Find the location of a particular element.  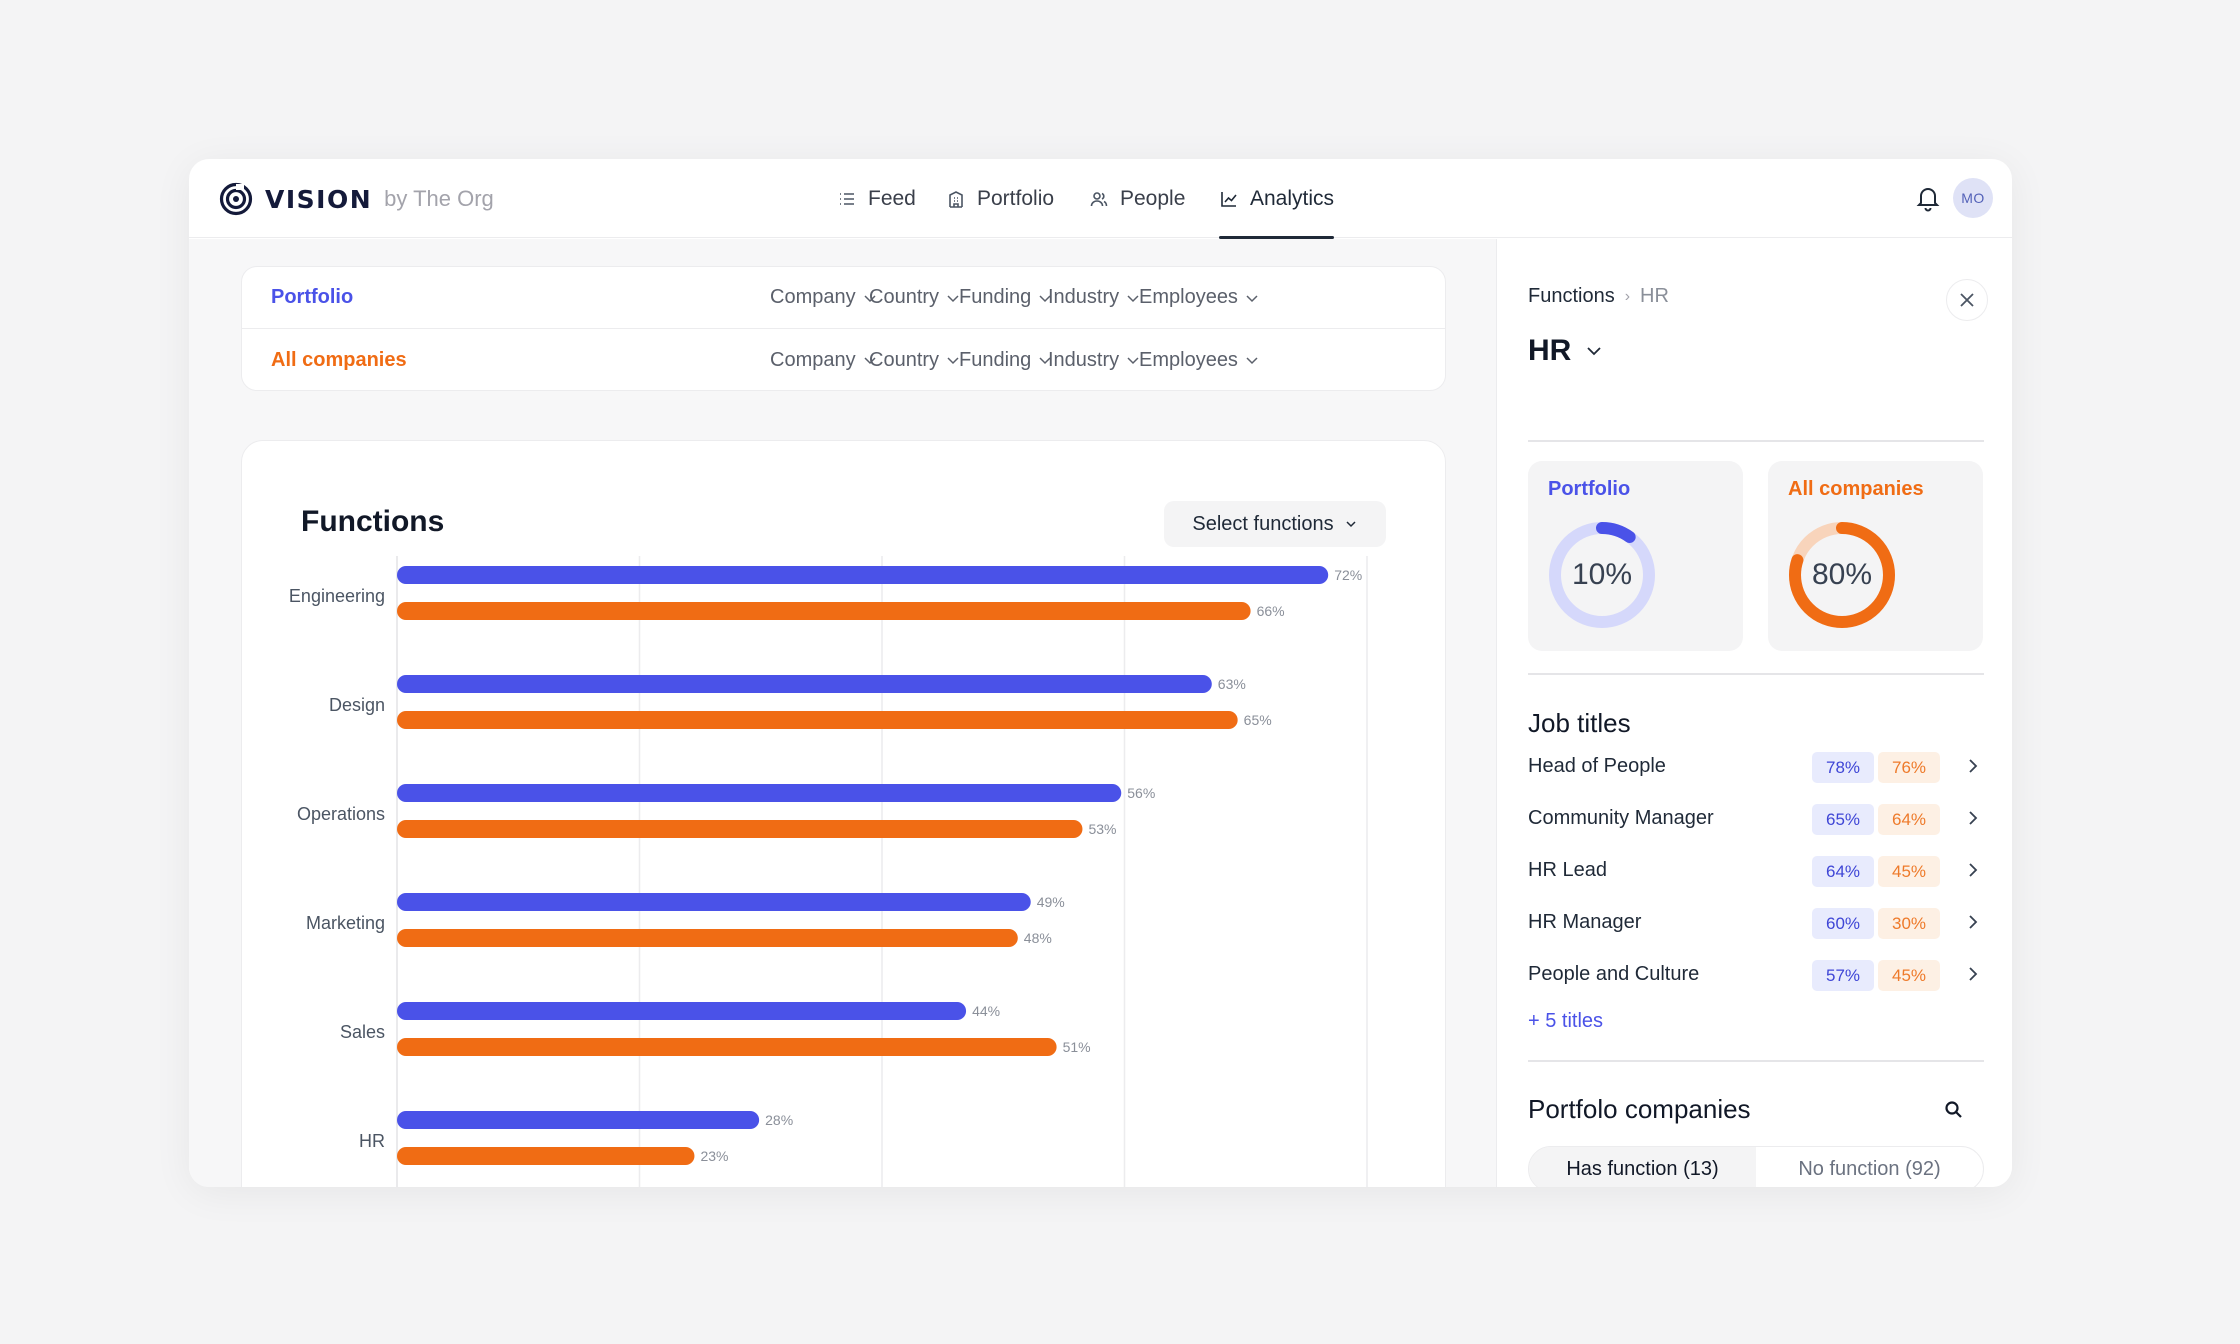

function-title: HR is located at coordinates (1565, 351).